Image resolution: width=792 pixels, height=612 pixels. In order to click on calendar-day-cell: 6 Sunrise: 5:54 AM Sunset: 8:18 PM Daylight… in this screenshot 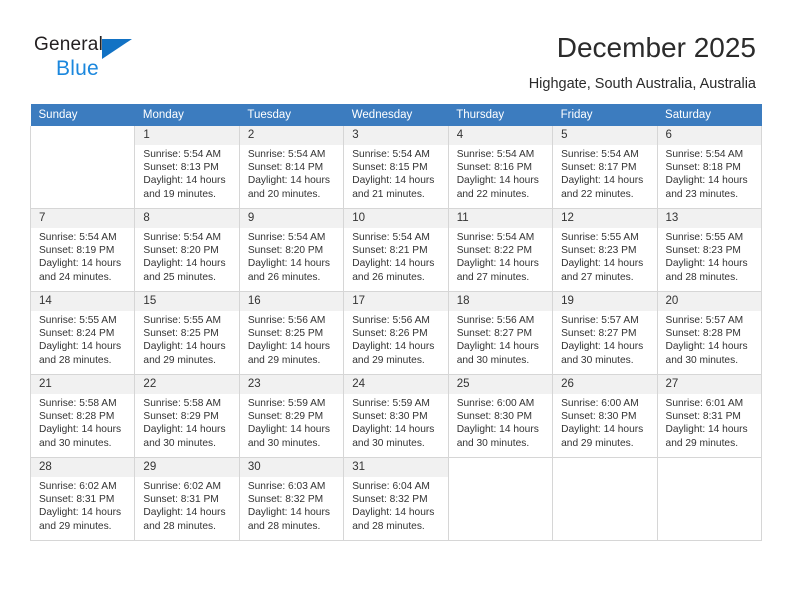, I will do `click(709, 167)`.